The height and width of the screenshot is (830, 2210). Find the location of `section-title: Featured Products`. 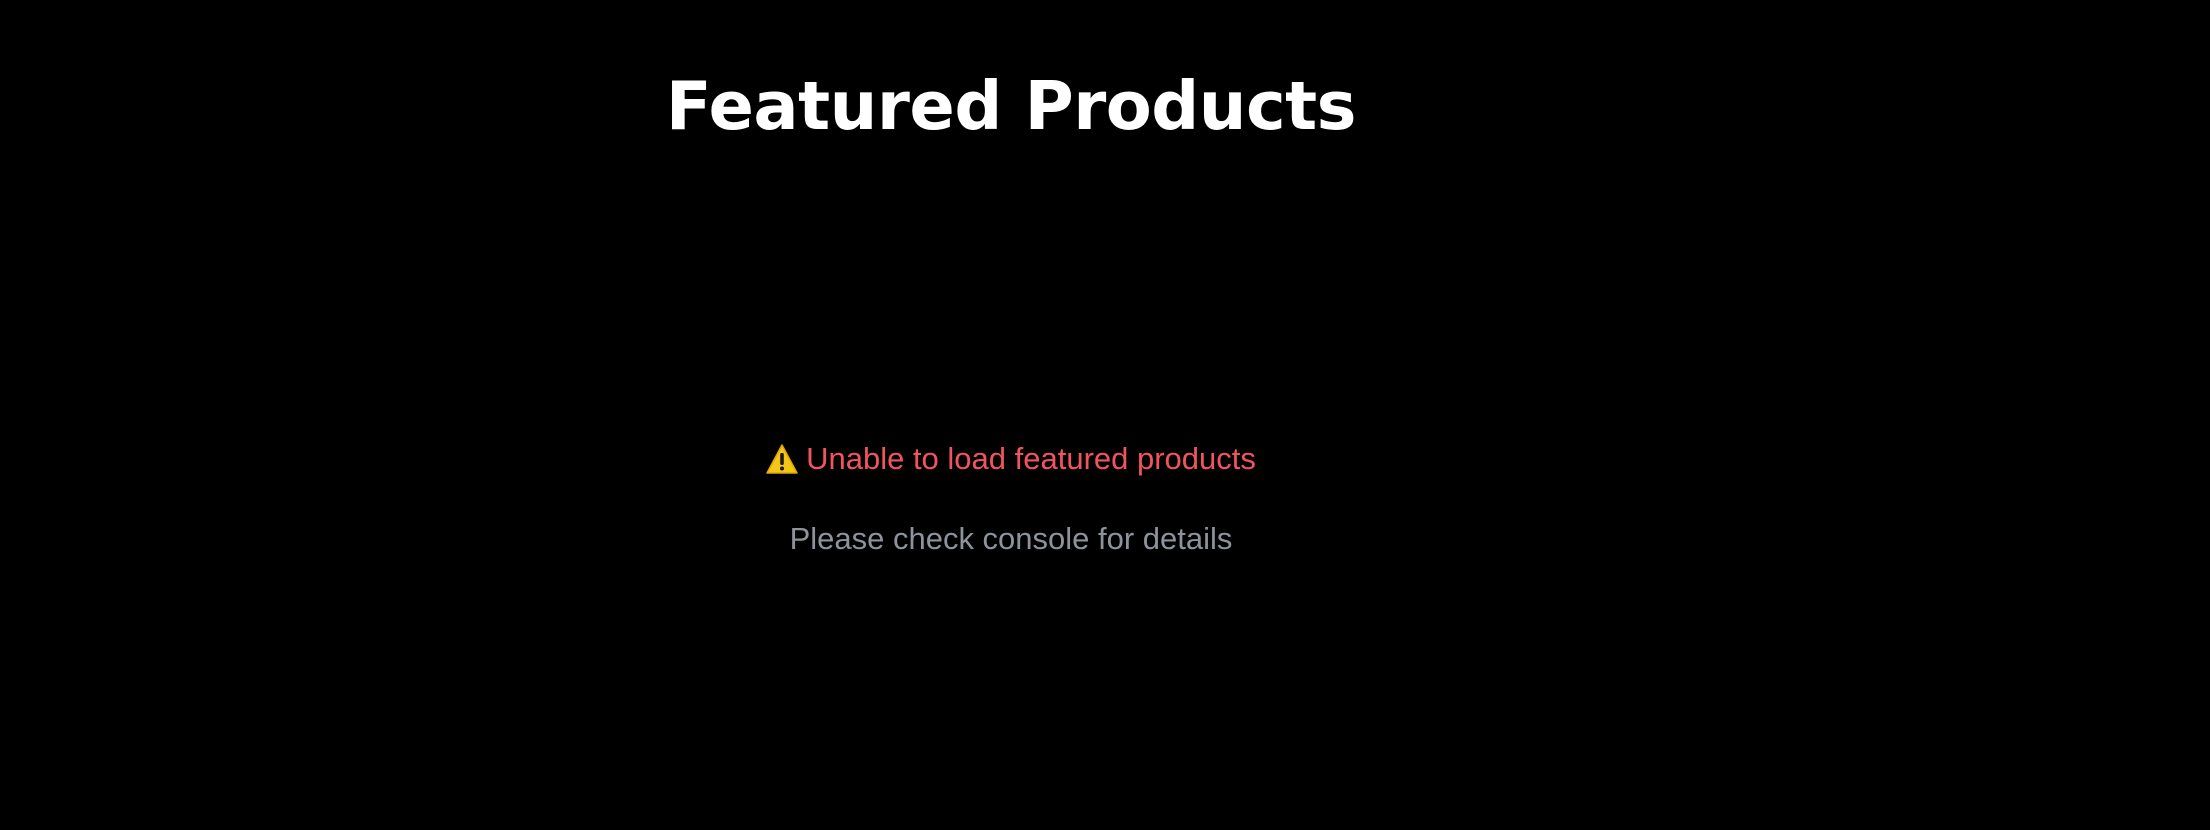

section-title: Featured Products is located at coordinates (1011, 106).